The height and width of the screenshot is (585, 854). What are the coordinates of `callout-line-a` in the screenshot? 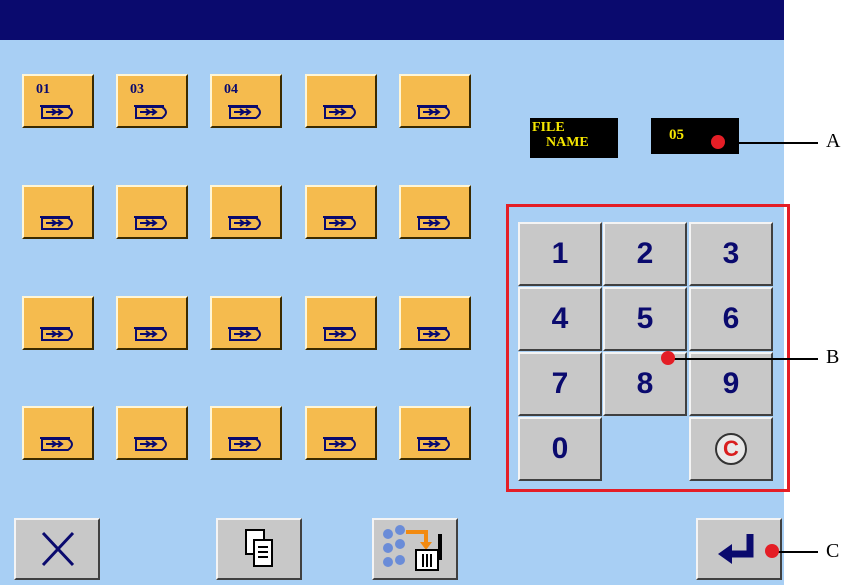 It's located at (768, 143).